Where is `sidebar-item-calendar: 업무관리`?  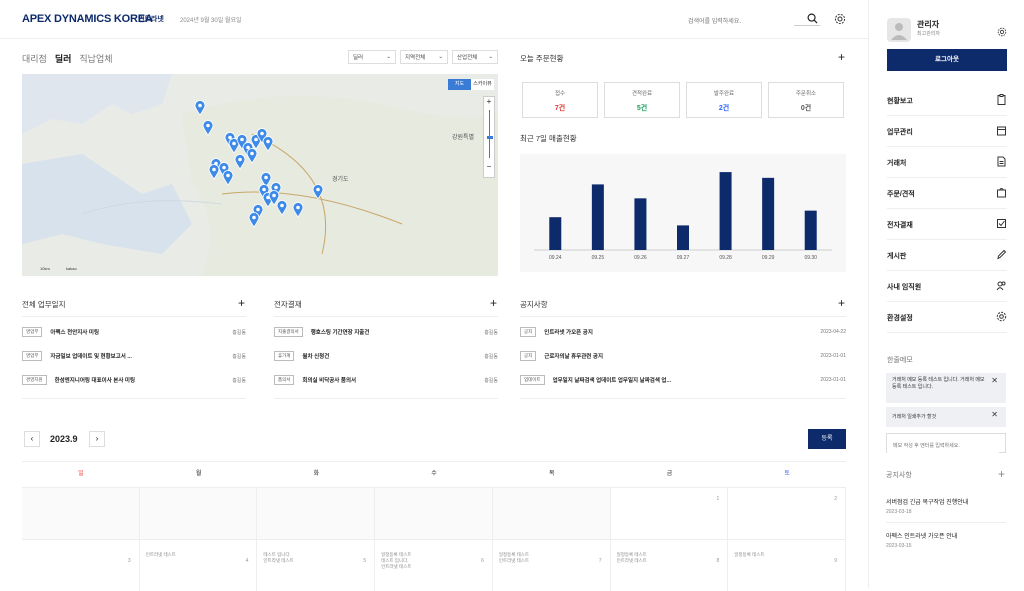
sidebar-item-calendar: 업무관리 is located at coordinates (947, 132).